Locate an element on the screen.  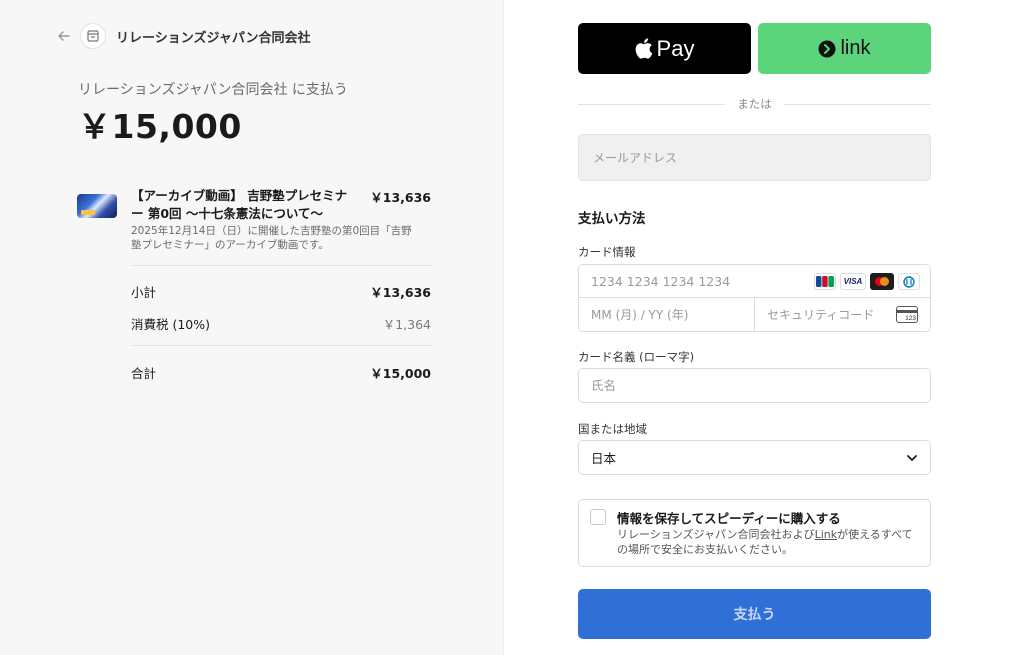
link-label: link is located at coordinates (855, 48).